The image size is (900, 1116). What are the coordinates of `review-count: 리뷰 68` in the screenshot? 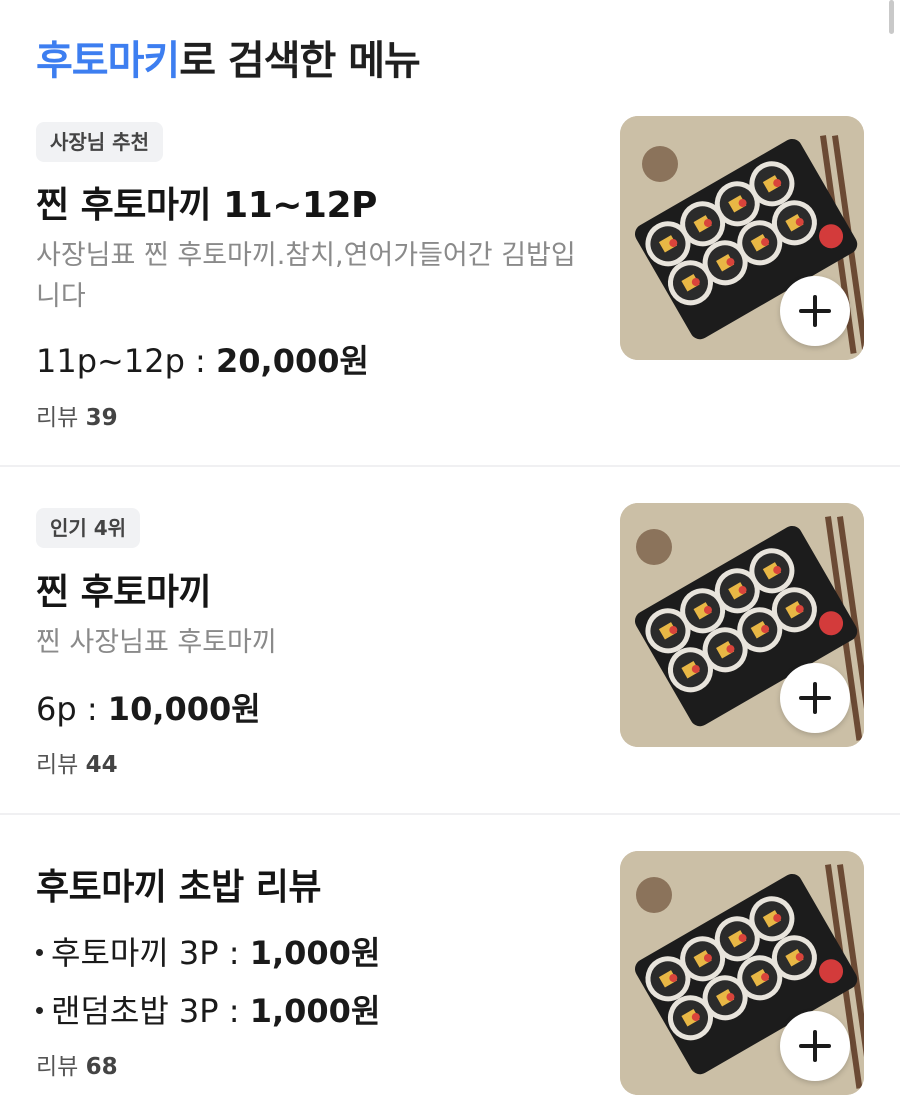 It's located at (77, 1064).